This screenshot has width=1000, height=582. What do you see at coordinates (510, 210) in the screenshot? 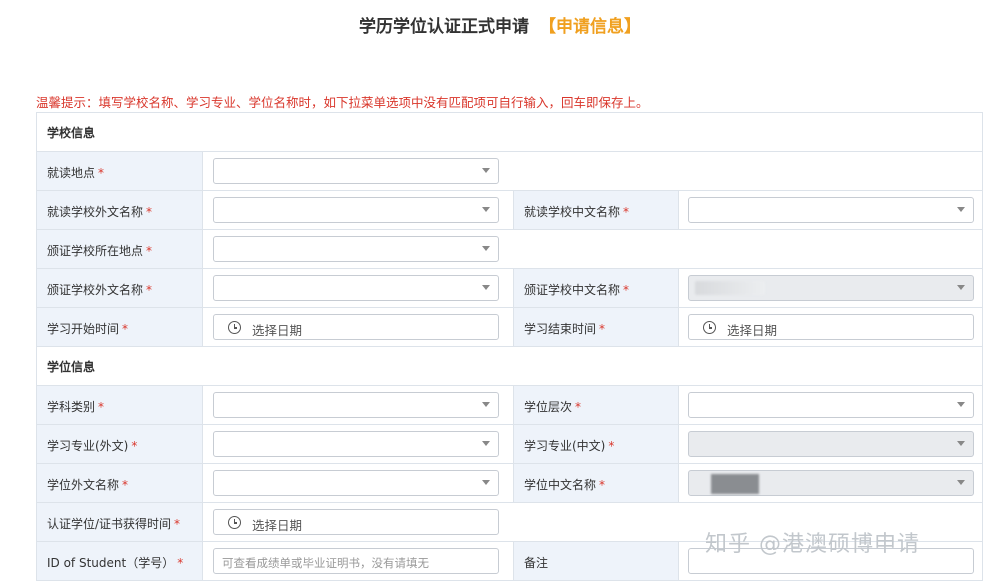
I see `row-school-names: 就读学校外文名称 * 就读学校中文名称 *` at bounding box center [510, 210].